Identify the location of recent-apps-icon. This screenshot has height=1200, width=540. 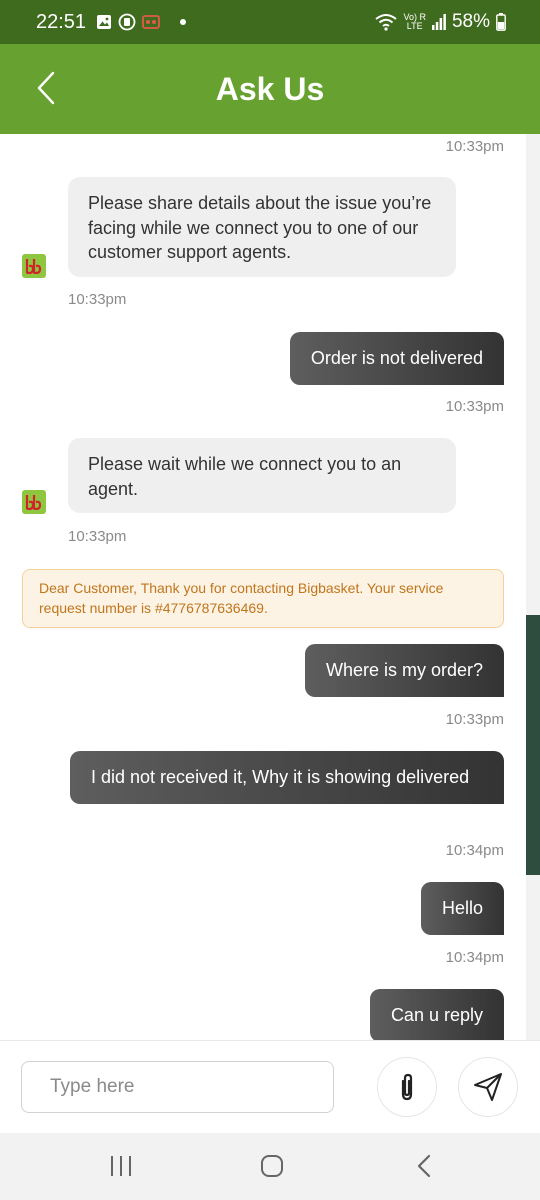
(121, 1166).